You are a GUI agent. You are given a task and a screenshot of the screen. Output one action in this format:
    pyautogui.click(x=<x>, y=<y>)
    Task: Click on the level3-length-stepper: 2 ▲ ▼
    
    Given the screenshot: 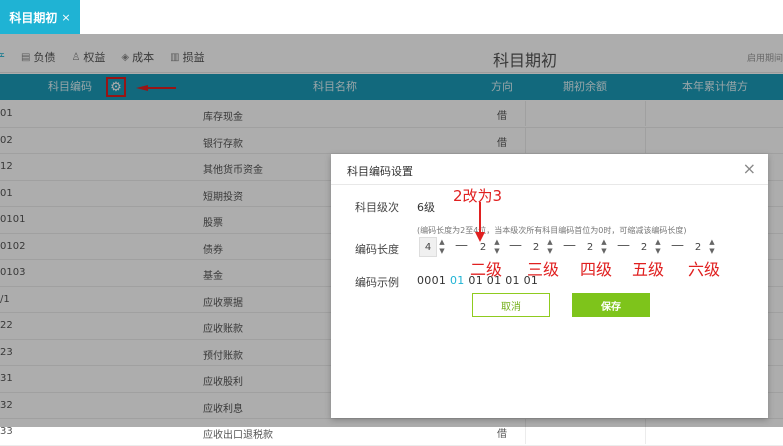 What is the action you would take?
    pyautogui.click(x=541, y=247)
    